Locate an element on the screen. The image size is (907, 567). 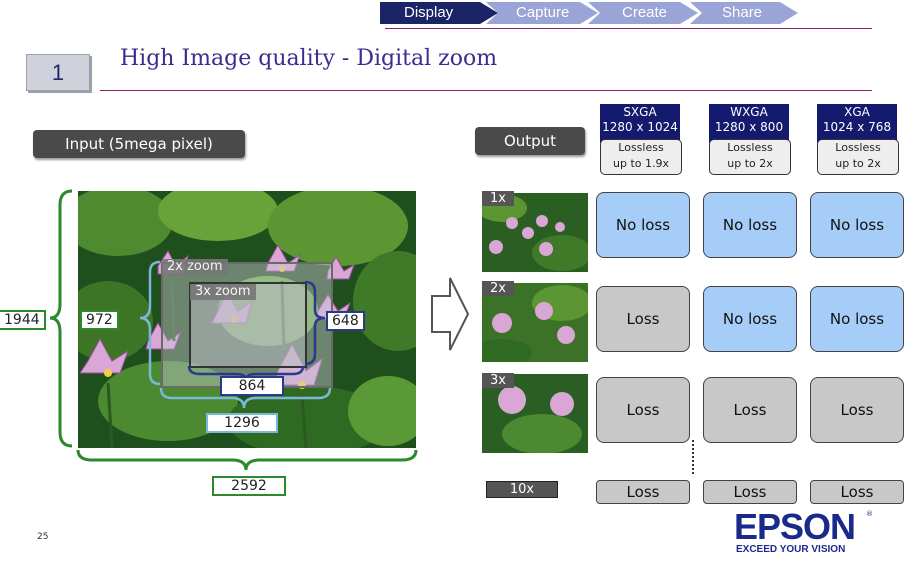
cell-1x-sxga: No loss is located at coordinates (643, 225).